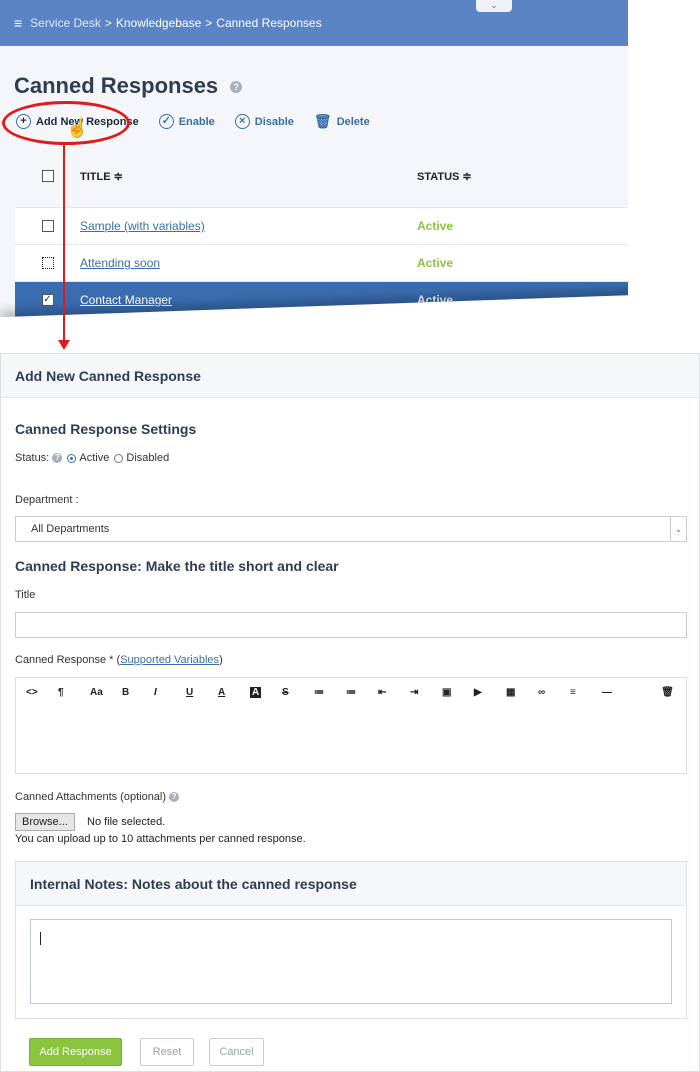 Image resolution: width=700 pixels, height=1072 pixels. Describe the element at coordinates (426, 692) in the screenshot. I see `indent-icon: ⇥` at that location.